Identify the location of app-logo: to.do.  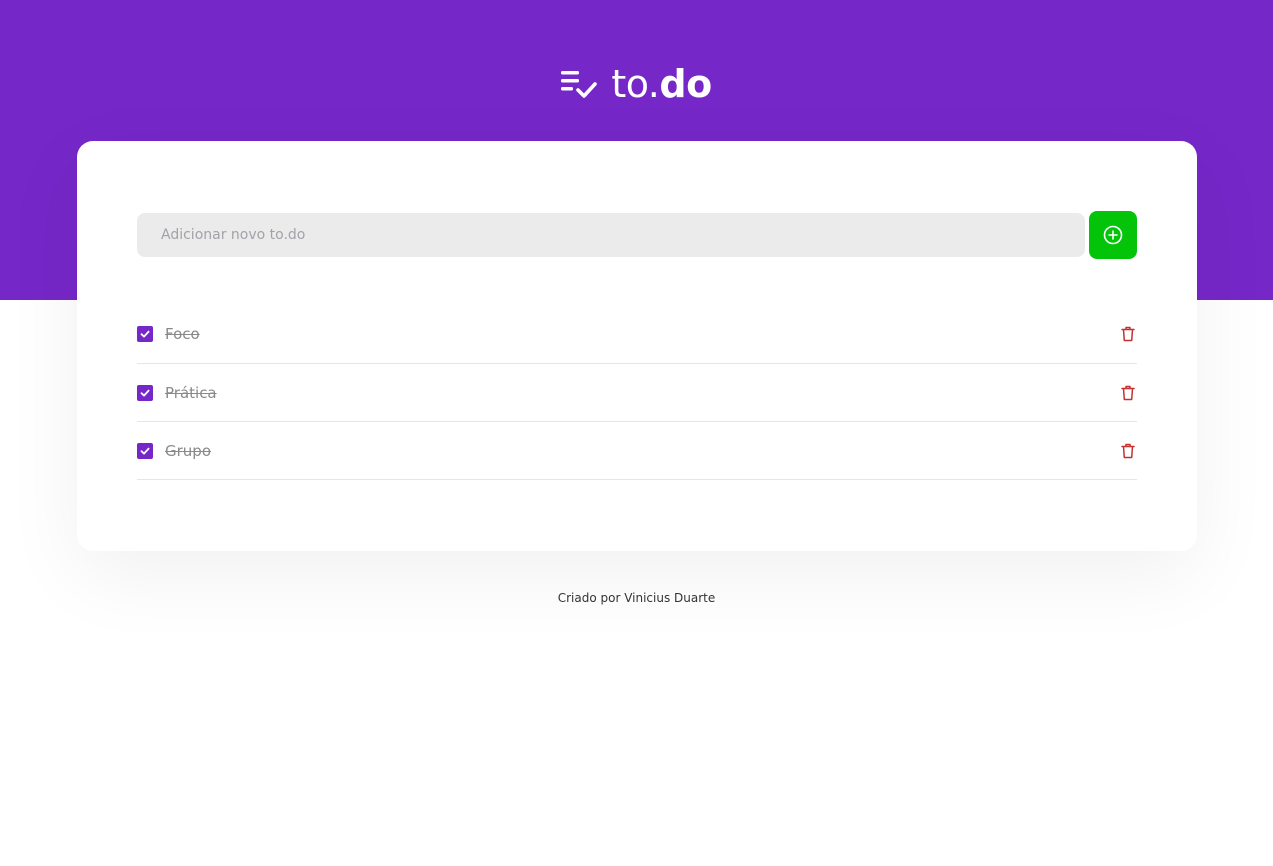
(636, 84).